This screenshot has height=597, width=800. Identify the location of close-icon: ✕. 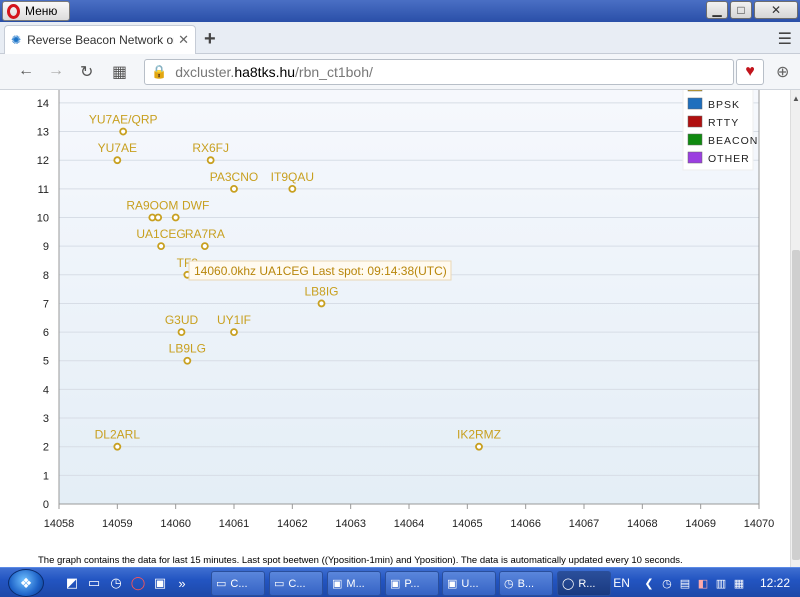
(776, 10).